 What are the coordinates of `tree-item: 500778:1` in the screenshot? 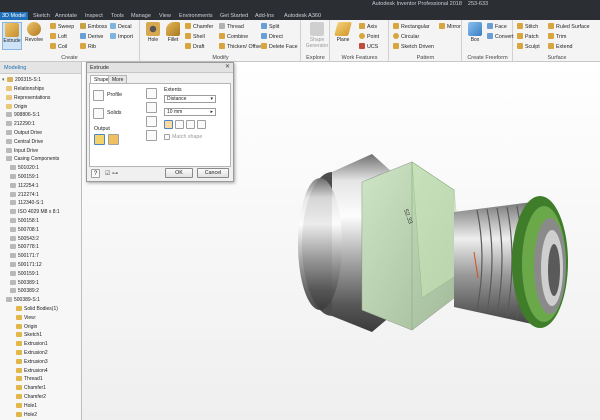 It's located at (24, 247).